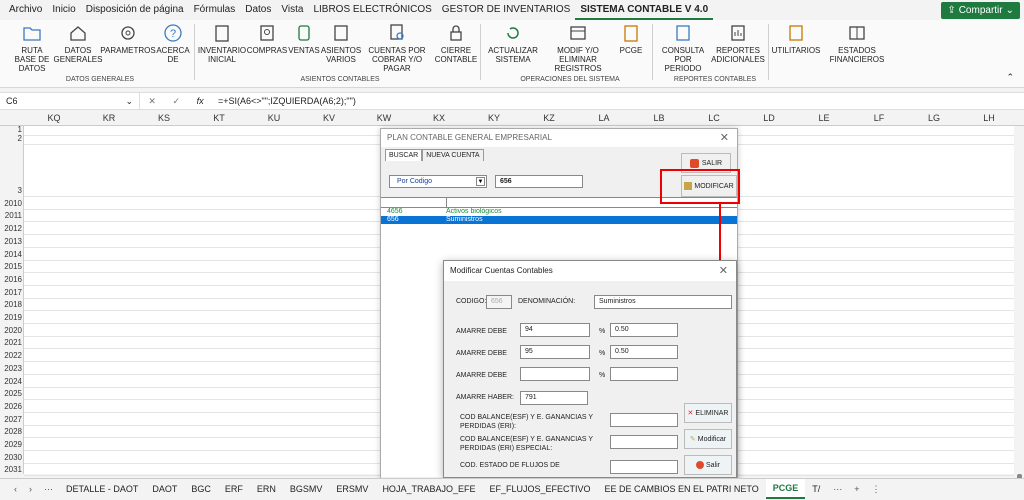 Image resolution: width=1024 pixels, height=500 pixels. I want to click on column-header: KR, so click(109, 118).